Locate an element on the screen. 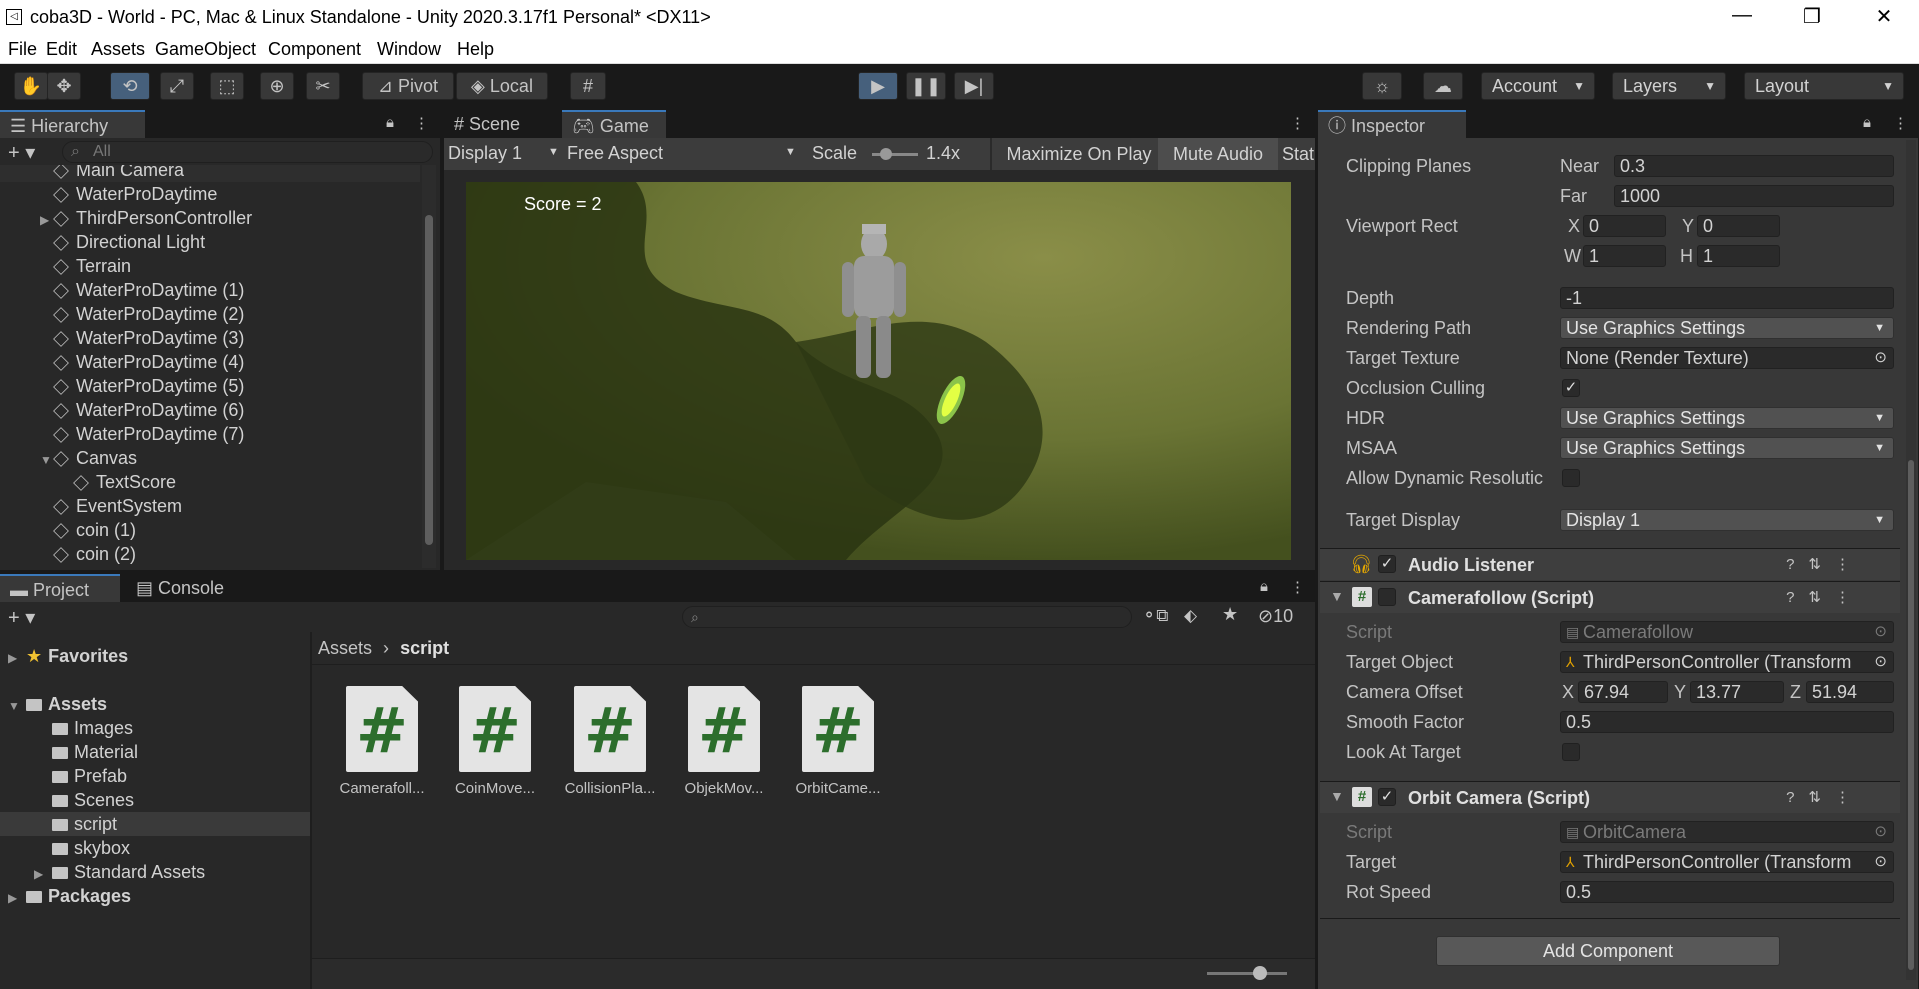  maximize-button: ❐ is located at coordinates (1812, 17).